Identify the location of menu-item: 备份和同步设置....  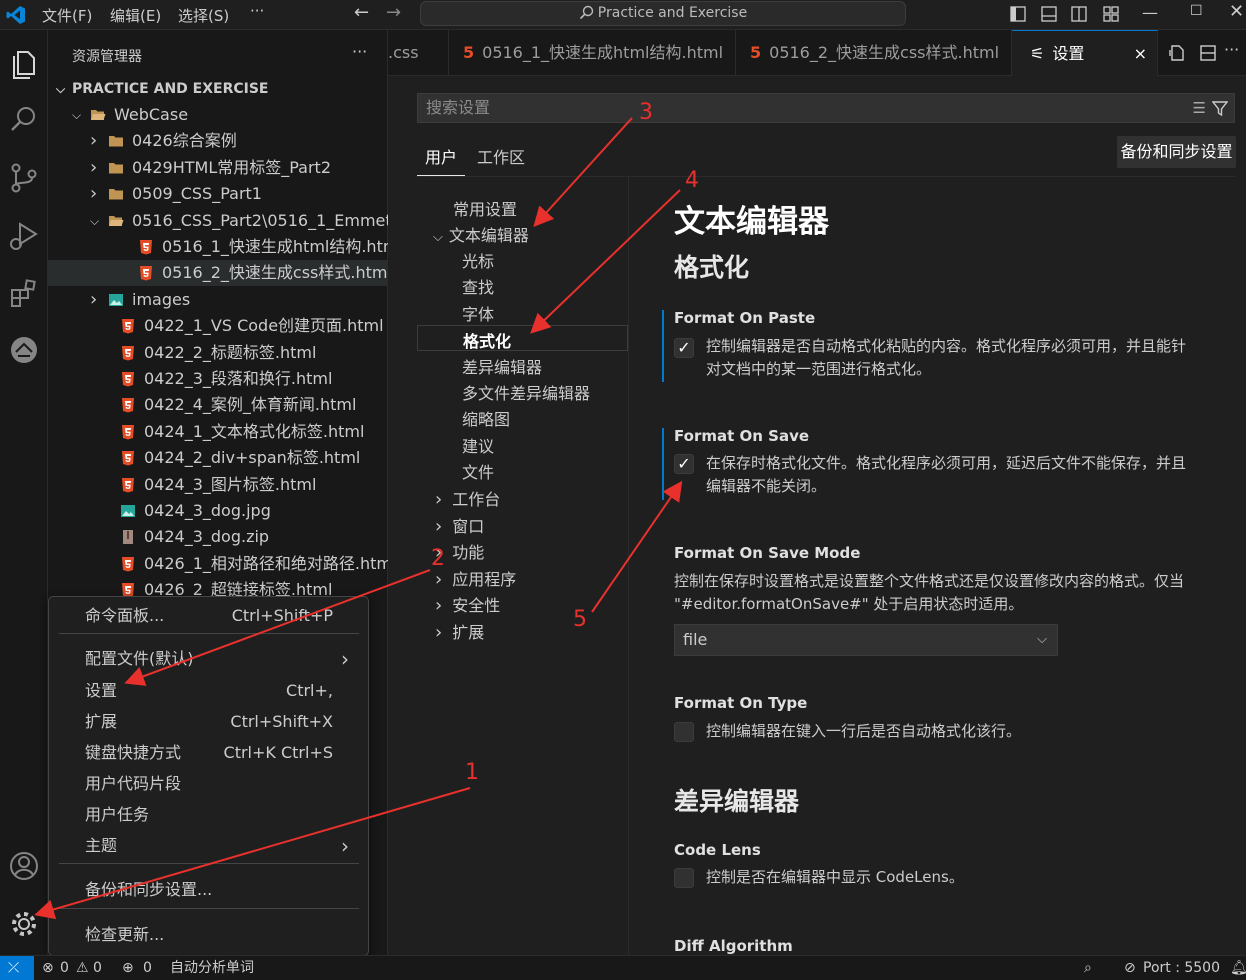
(209, 890).